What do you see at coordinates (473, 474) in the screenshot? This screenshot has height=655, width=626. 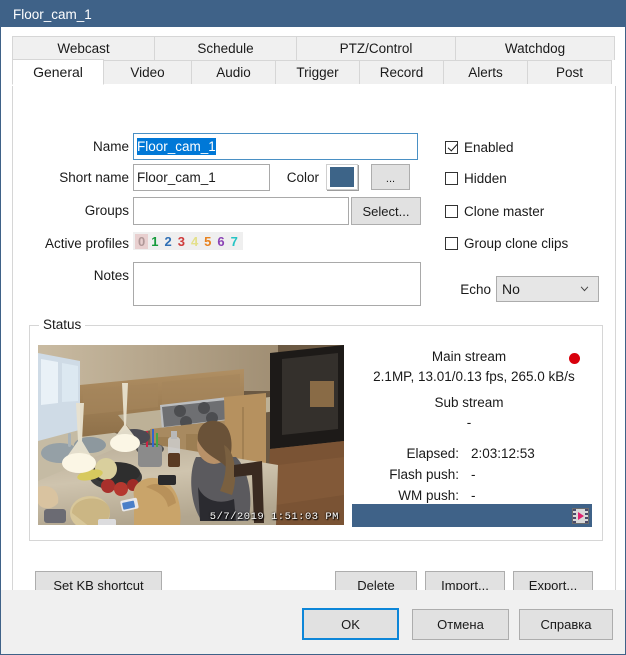 I see `flash-push-value: -` at bounding box center [473, 474].